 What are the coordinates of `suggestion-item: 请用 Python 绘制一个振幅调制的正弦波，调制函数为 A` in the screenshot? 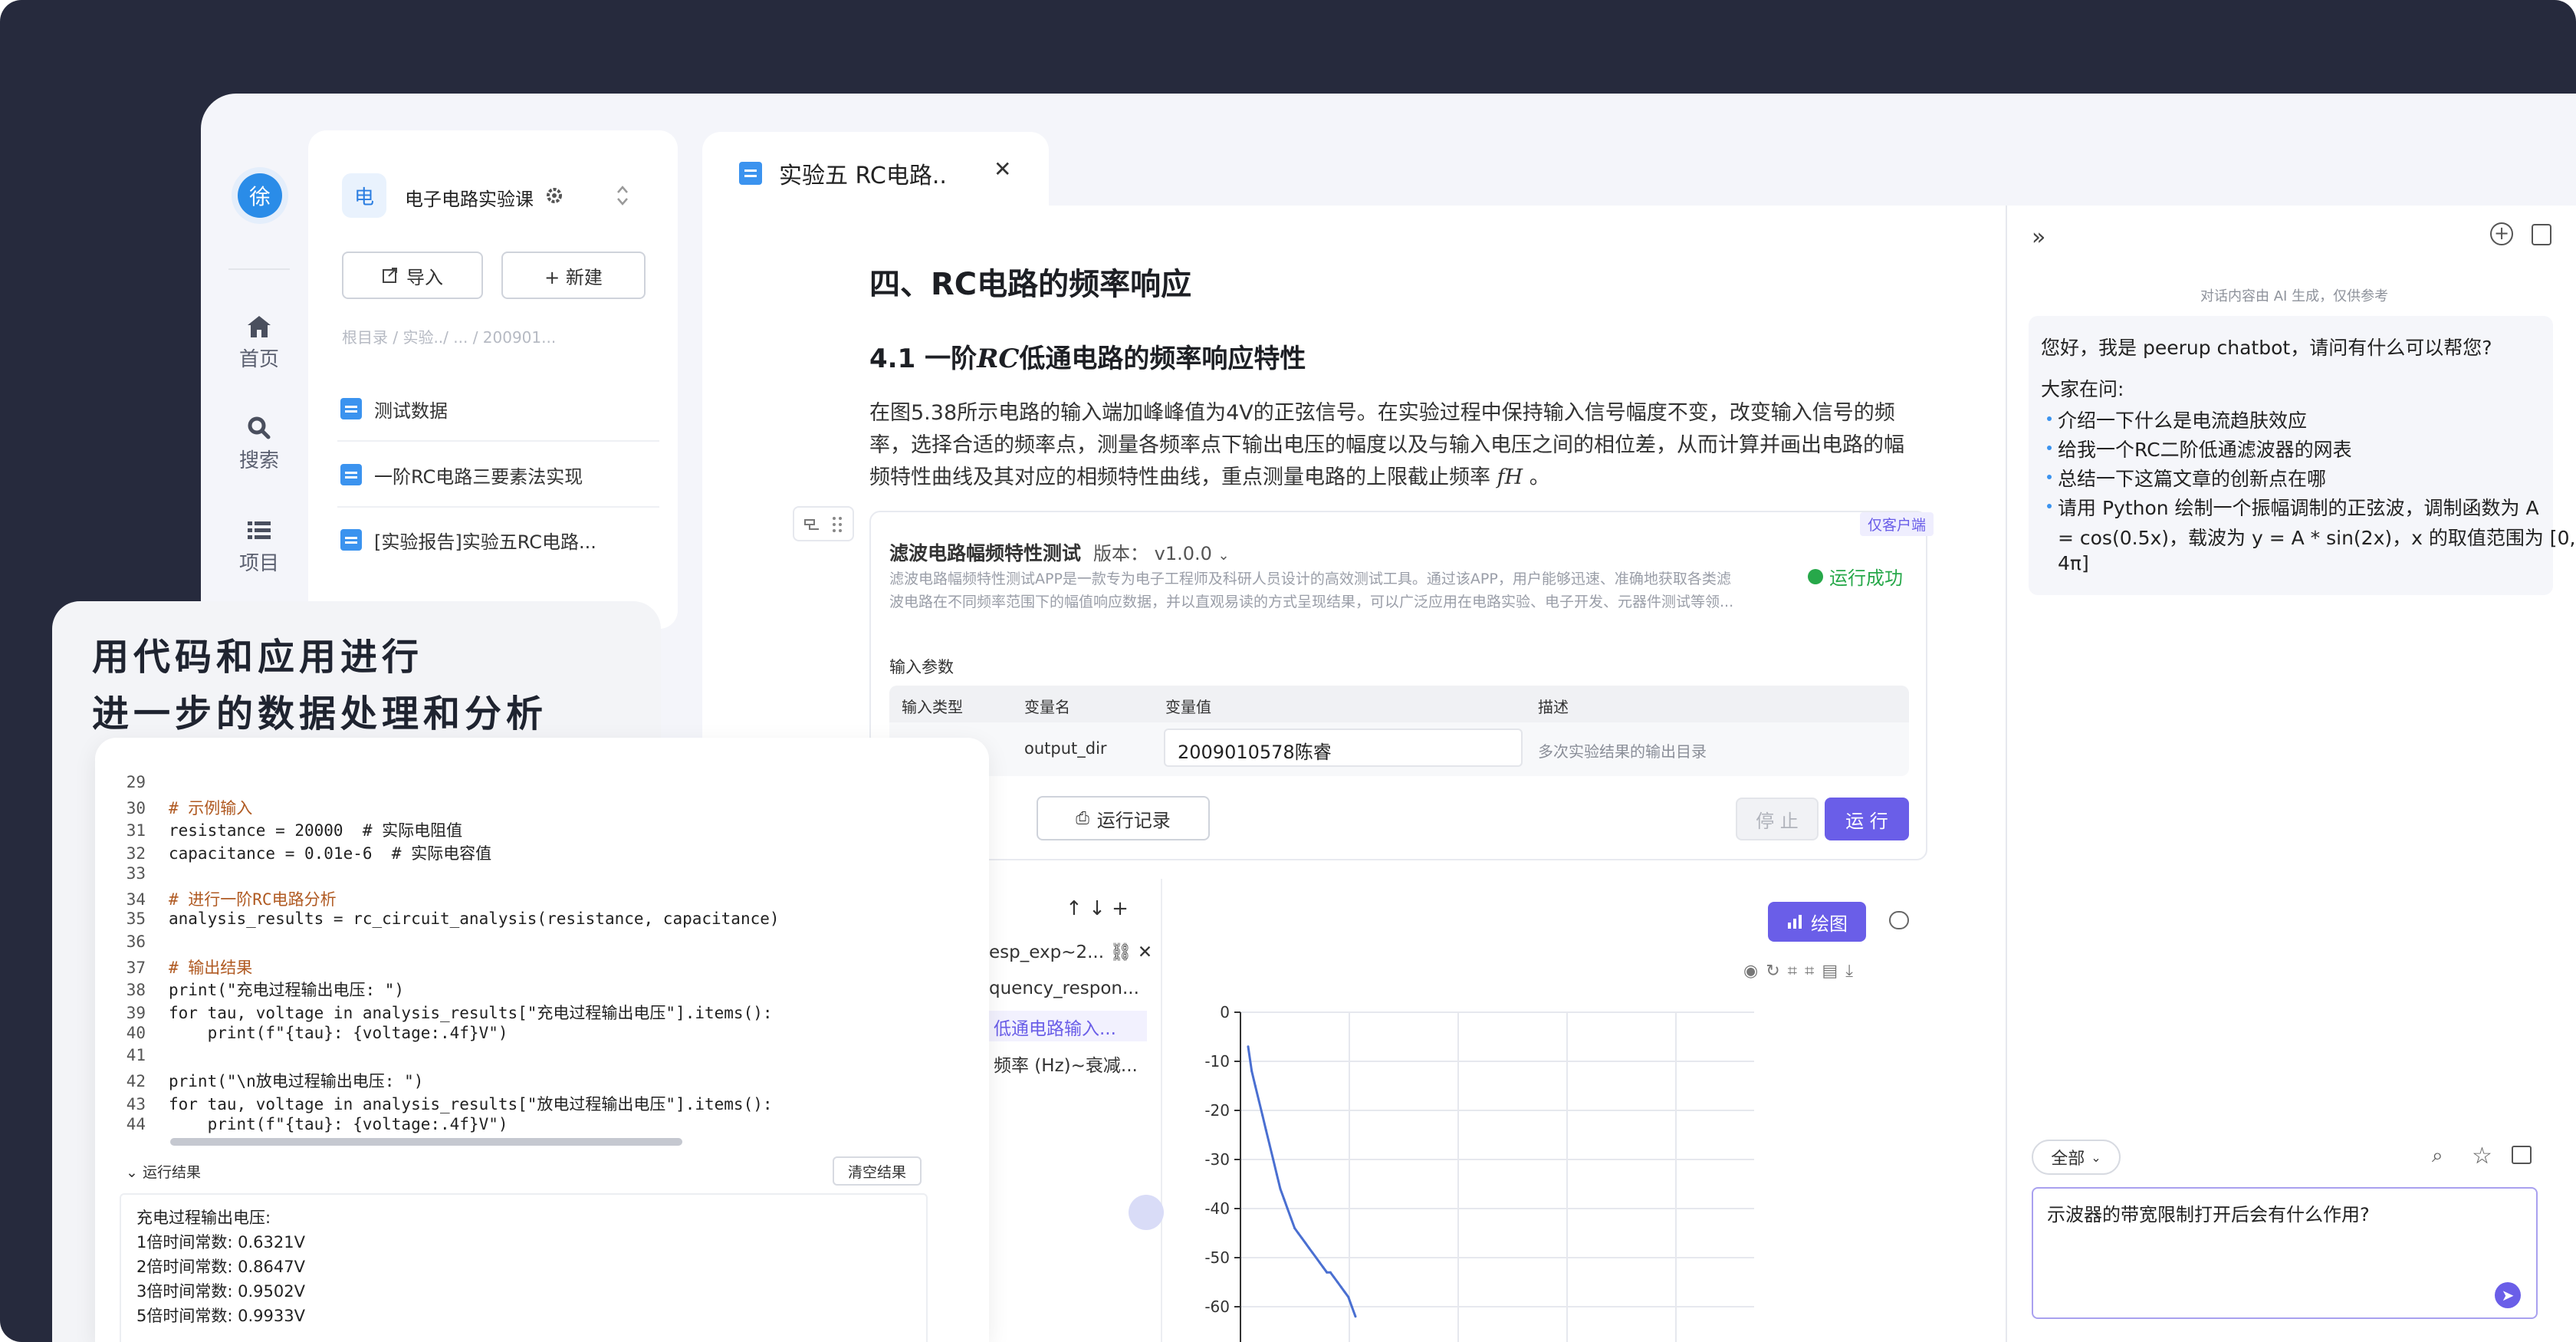 It's located at (2297, 508).